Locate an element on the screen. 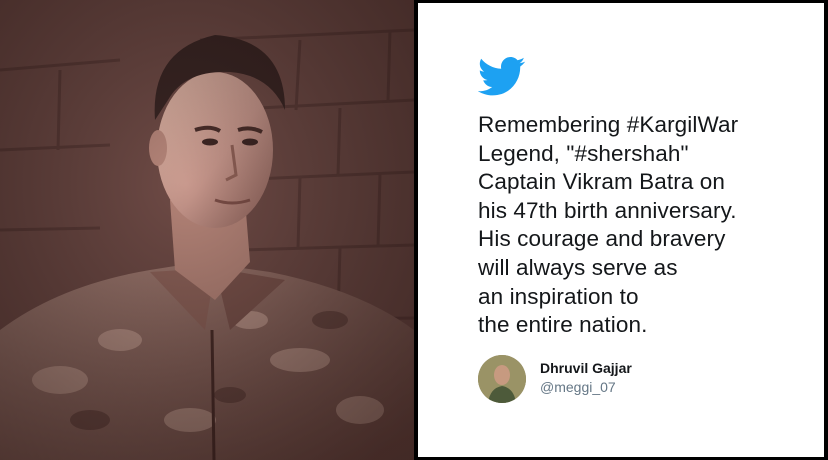  tweet-line: will always serve as is located at coordinates (578, 267).